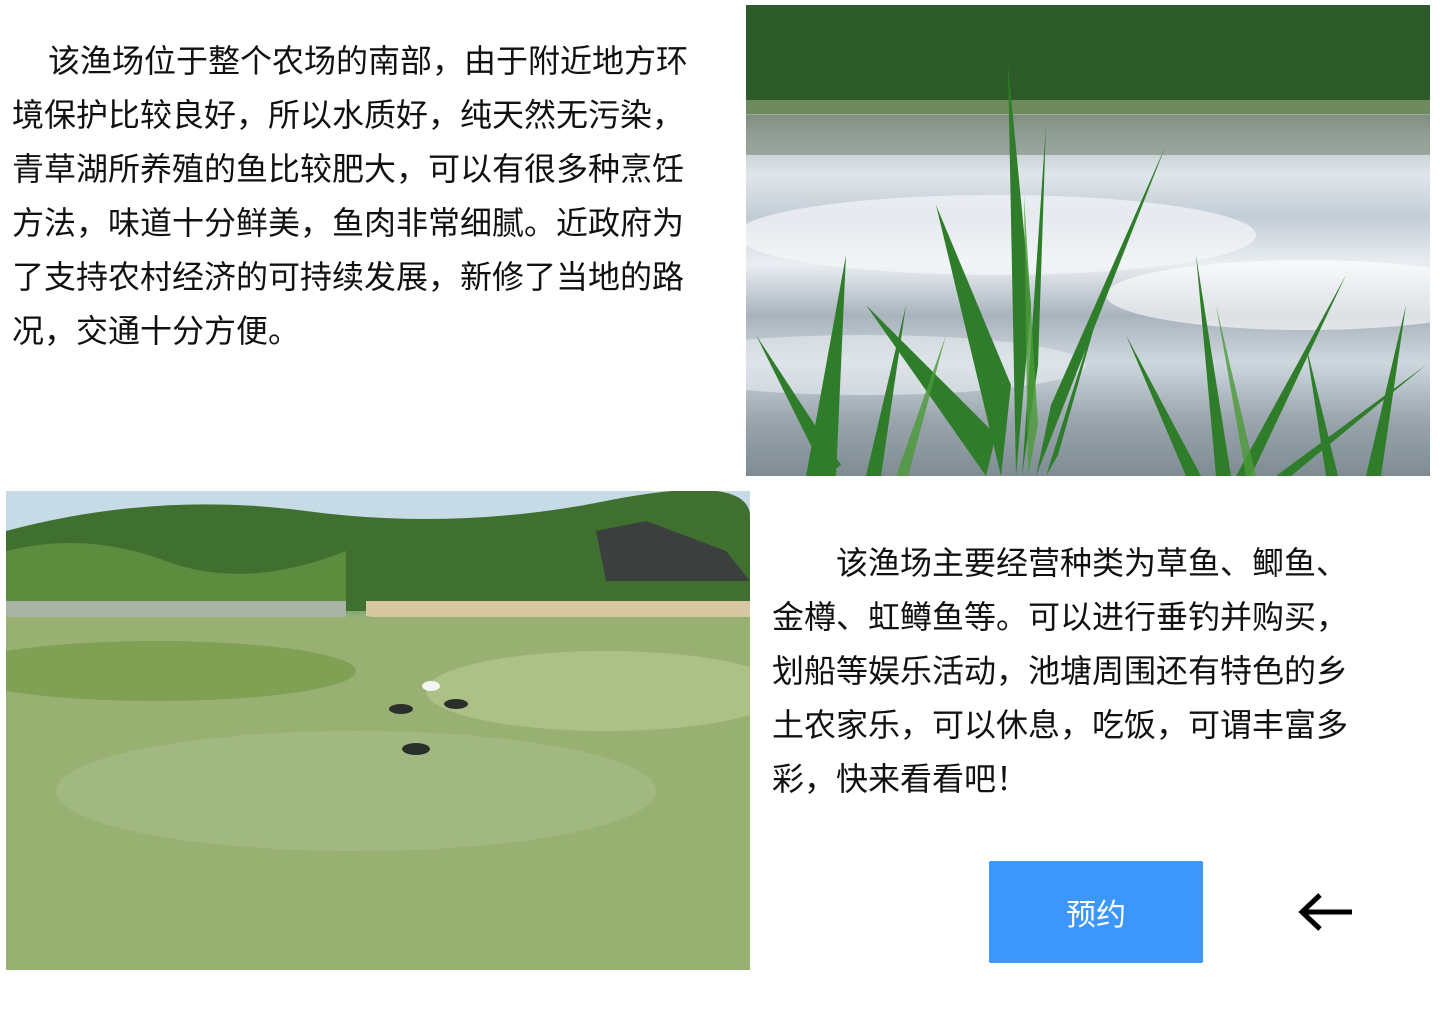 This screenshot has width=1440, height=1024. What do you see at coordinates (1326, 912) in the screenshot?
I see `arrow-left-icon` at bounding box center [1326, 912].